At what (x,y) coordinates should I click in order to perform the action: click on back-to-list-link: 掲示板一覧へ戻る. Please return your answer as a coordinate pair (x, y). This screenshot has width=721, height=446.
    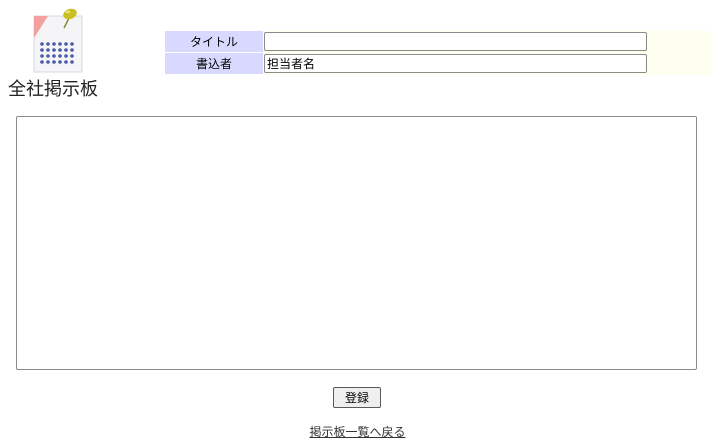
    Looking at the image, I should click on (357, 432).